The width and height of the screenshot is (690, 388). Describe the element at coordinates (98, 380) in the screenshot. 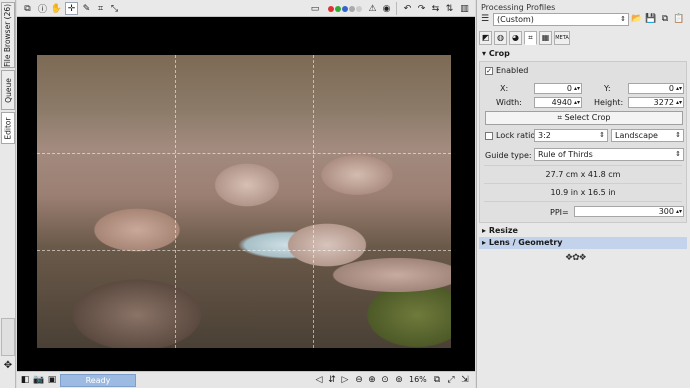

I see `status-badge: Ready` at that location.